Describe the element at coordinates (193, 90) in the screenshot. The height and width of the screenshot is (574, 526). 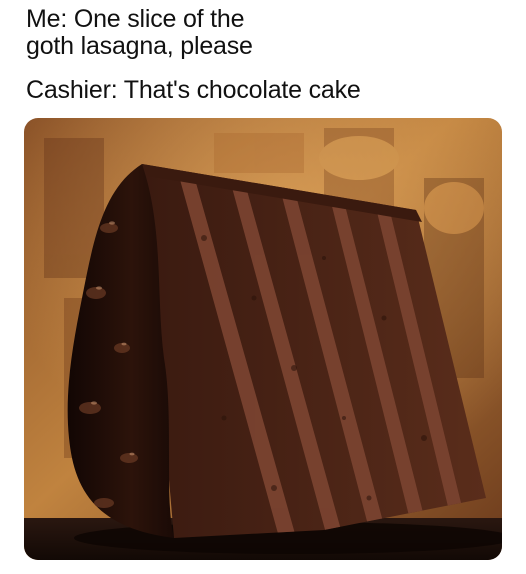
I see `caption-cashier-line: Cashier: That's chocolate cake` at that location.